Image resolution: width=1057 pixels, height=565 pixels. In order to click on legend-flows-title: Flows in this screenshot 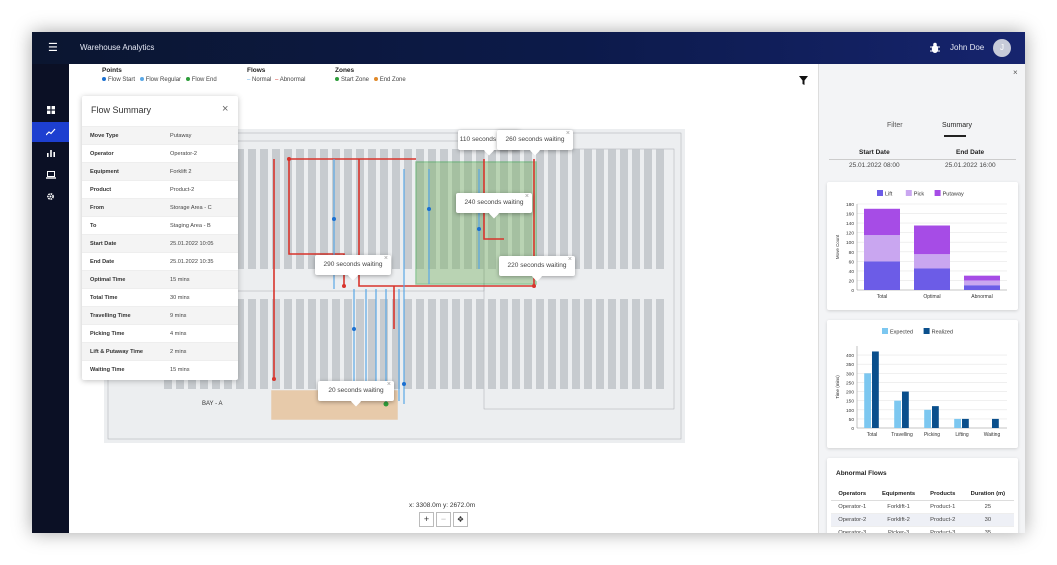, I will do `click(256, 70)`.